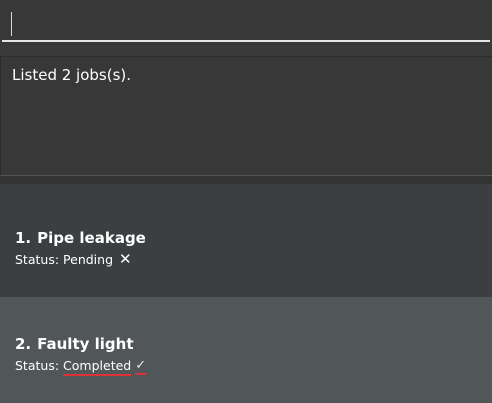 This screenshot has height=403, width=492. I want to click on job-name: Pipe leakage, so click(91, 238).